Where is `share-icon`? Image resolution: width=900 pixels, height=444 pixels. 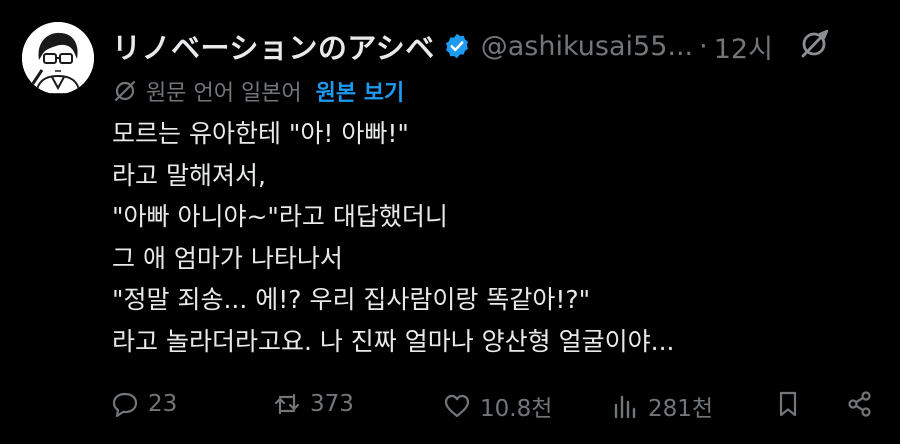 share-icon is located at coordinates (859, 404).